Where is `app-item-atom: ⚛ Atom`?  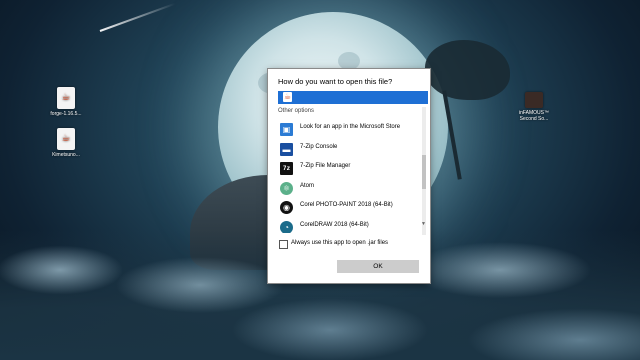 app-item-atom: ⚛ Atom is located at coordinates (350, 188).